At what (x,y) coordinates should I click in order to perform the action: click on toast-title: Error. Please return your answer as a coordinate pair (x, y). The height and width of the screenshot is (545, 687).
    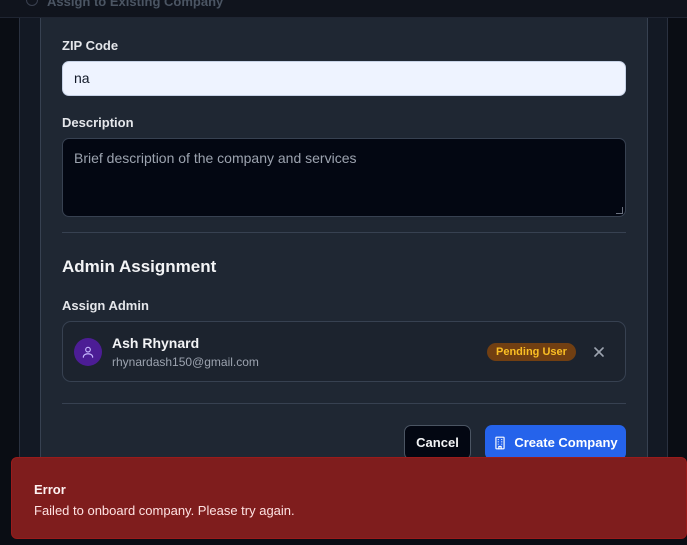
    Looking at the image, I should click on (50, 489).